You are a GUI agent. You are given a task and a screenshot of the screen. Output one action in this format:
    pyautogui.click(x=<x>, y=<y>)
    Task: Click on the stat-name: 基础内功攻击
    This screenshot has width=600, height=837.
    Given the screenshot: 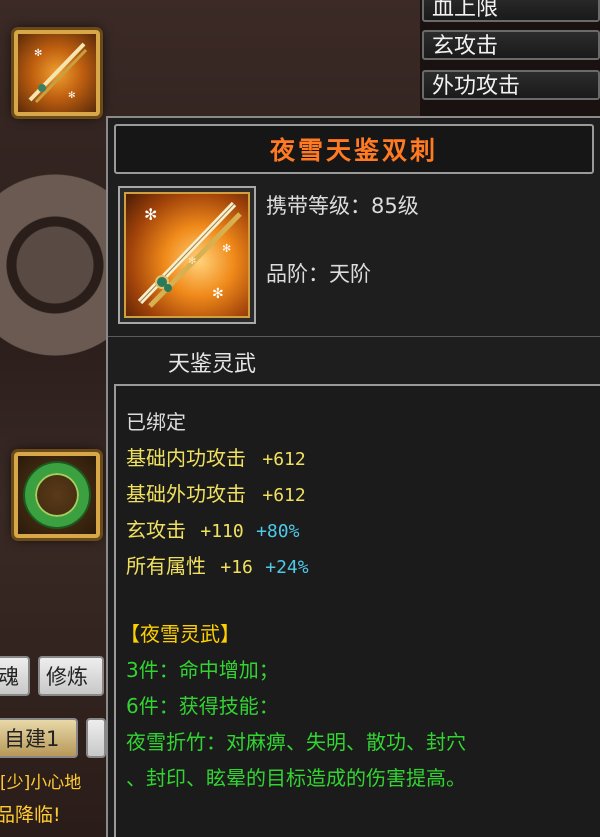 What is the action you would take?
    pyautogui.click(x=186, y=458)
    